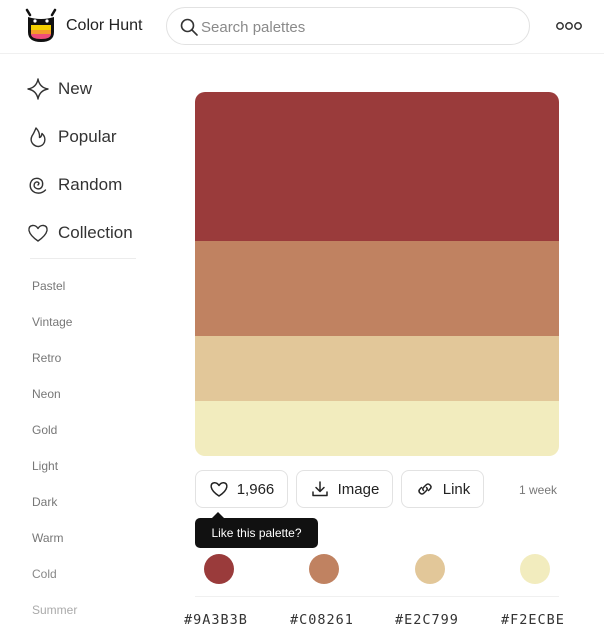 This screenshot has width=604, height=640. What do you see at coordinates (356, 27) in the screenshot?
I see `search-input` at bounding box center [356, 27].